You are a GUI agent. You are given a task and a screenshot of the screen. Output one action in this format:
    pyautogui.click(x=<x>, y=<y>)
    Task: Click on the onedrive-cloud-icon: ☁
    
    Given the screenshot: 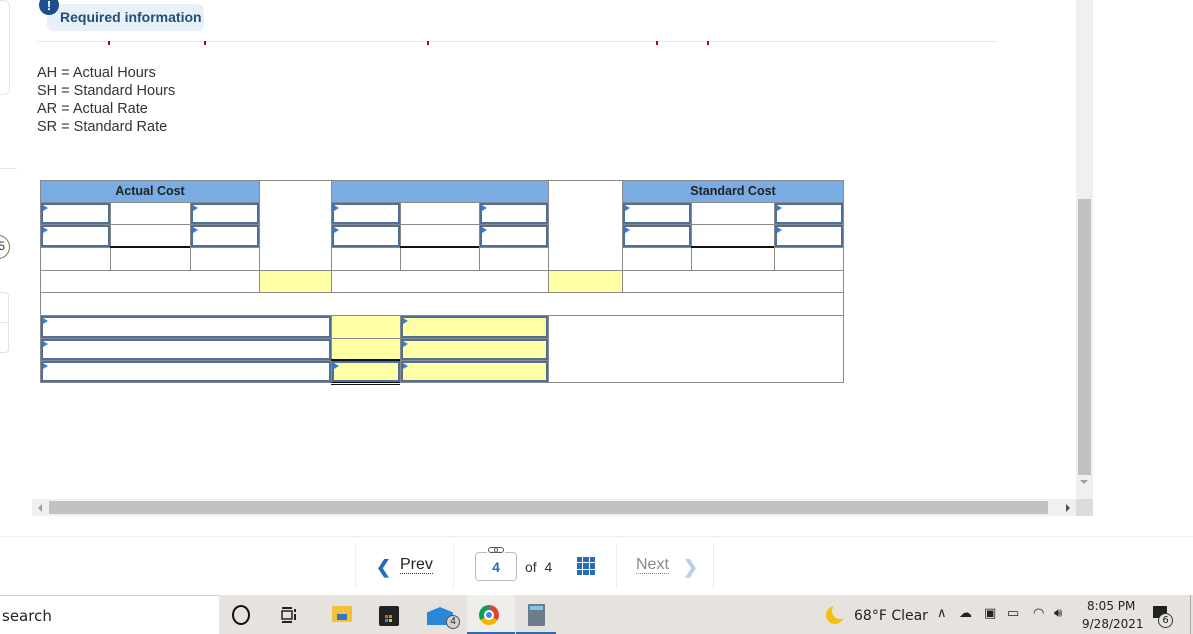 What is the action you would take?
    pyautogui.click(x=965, y=613)
    